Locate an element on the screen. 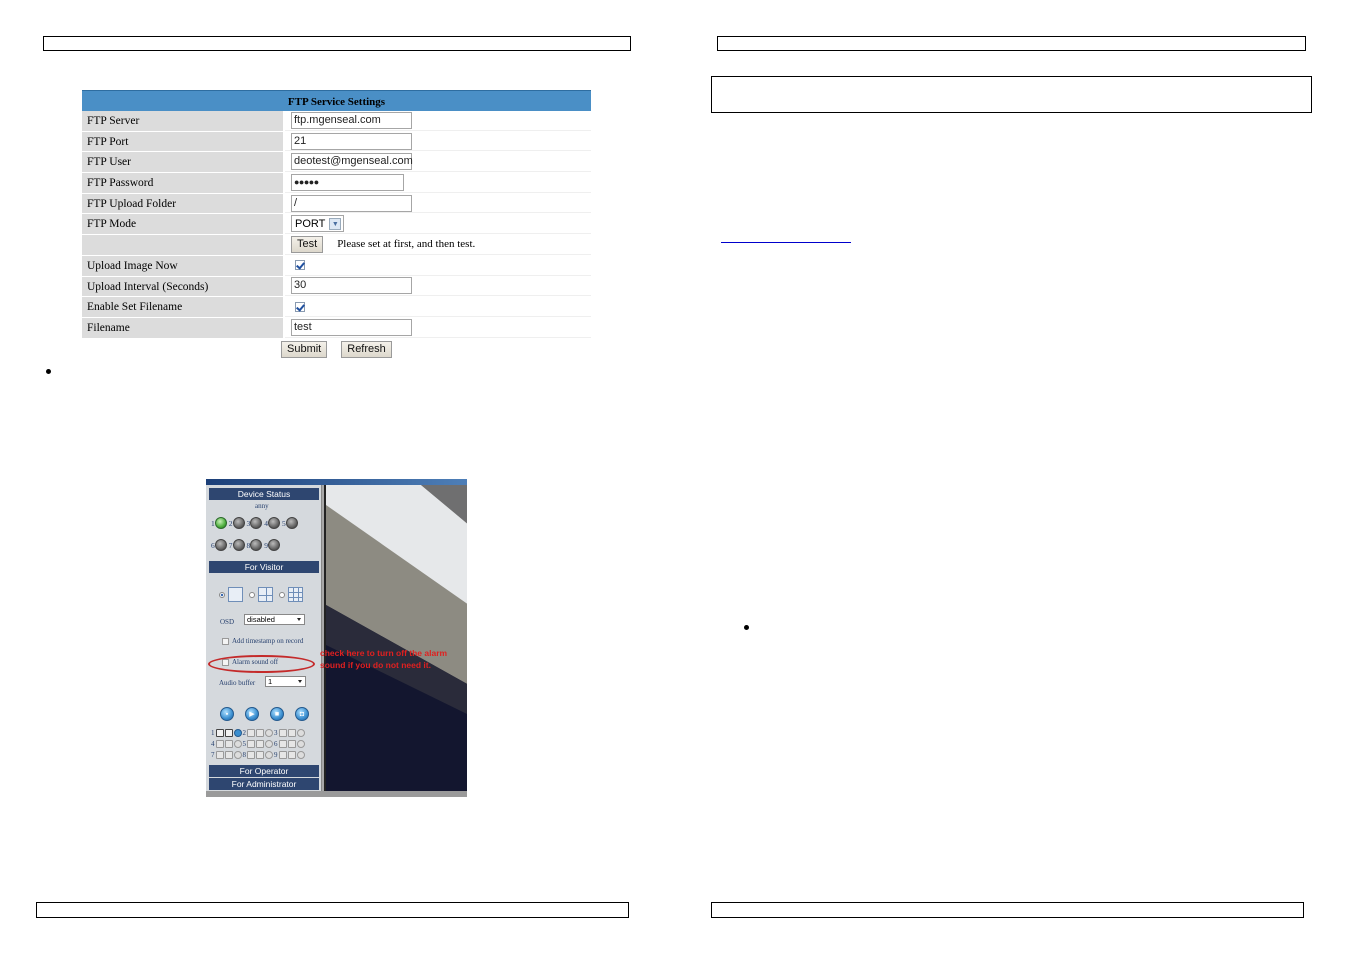 This screenshot has height=954, width=1351. channel-item: 5 is located at coordinates (258, 743).